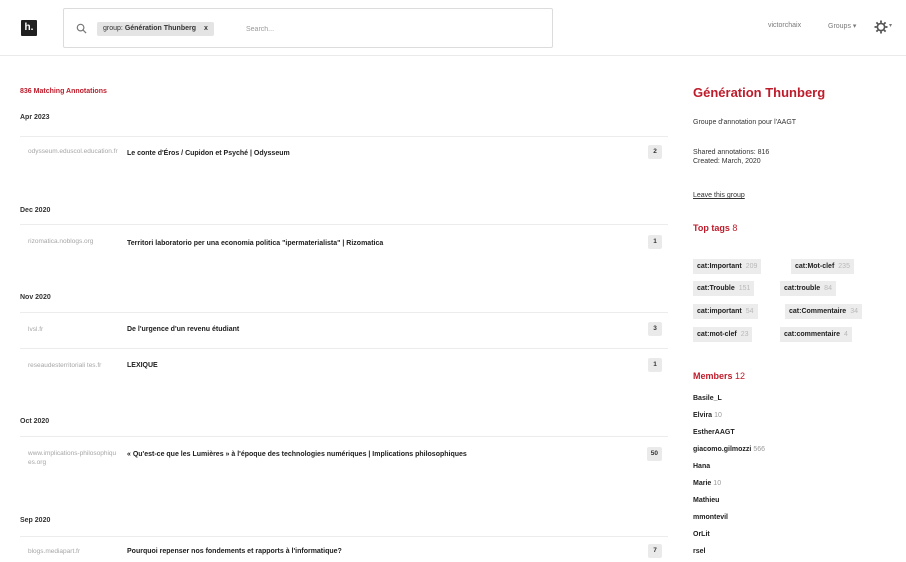 Image resolution: width=906 pixels, height=562 pixels. What do you see at coordinates (35, 520) in the screenshot?
I see `month-heading: Sep 2020` at bounding box center [35, 520].